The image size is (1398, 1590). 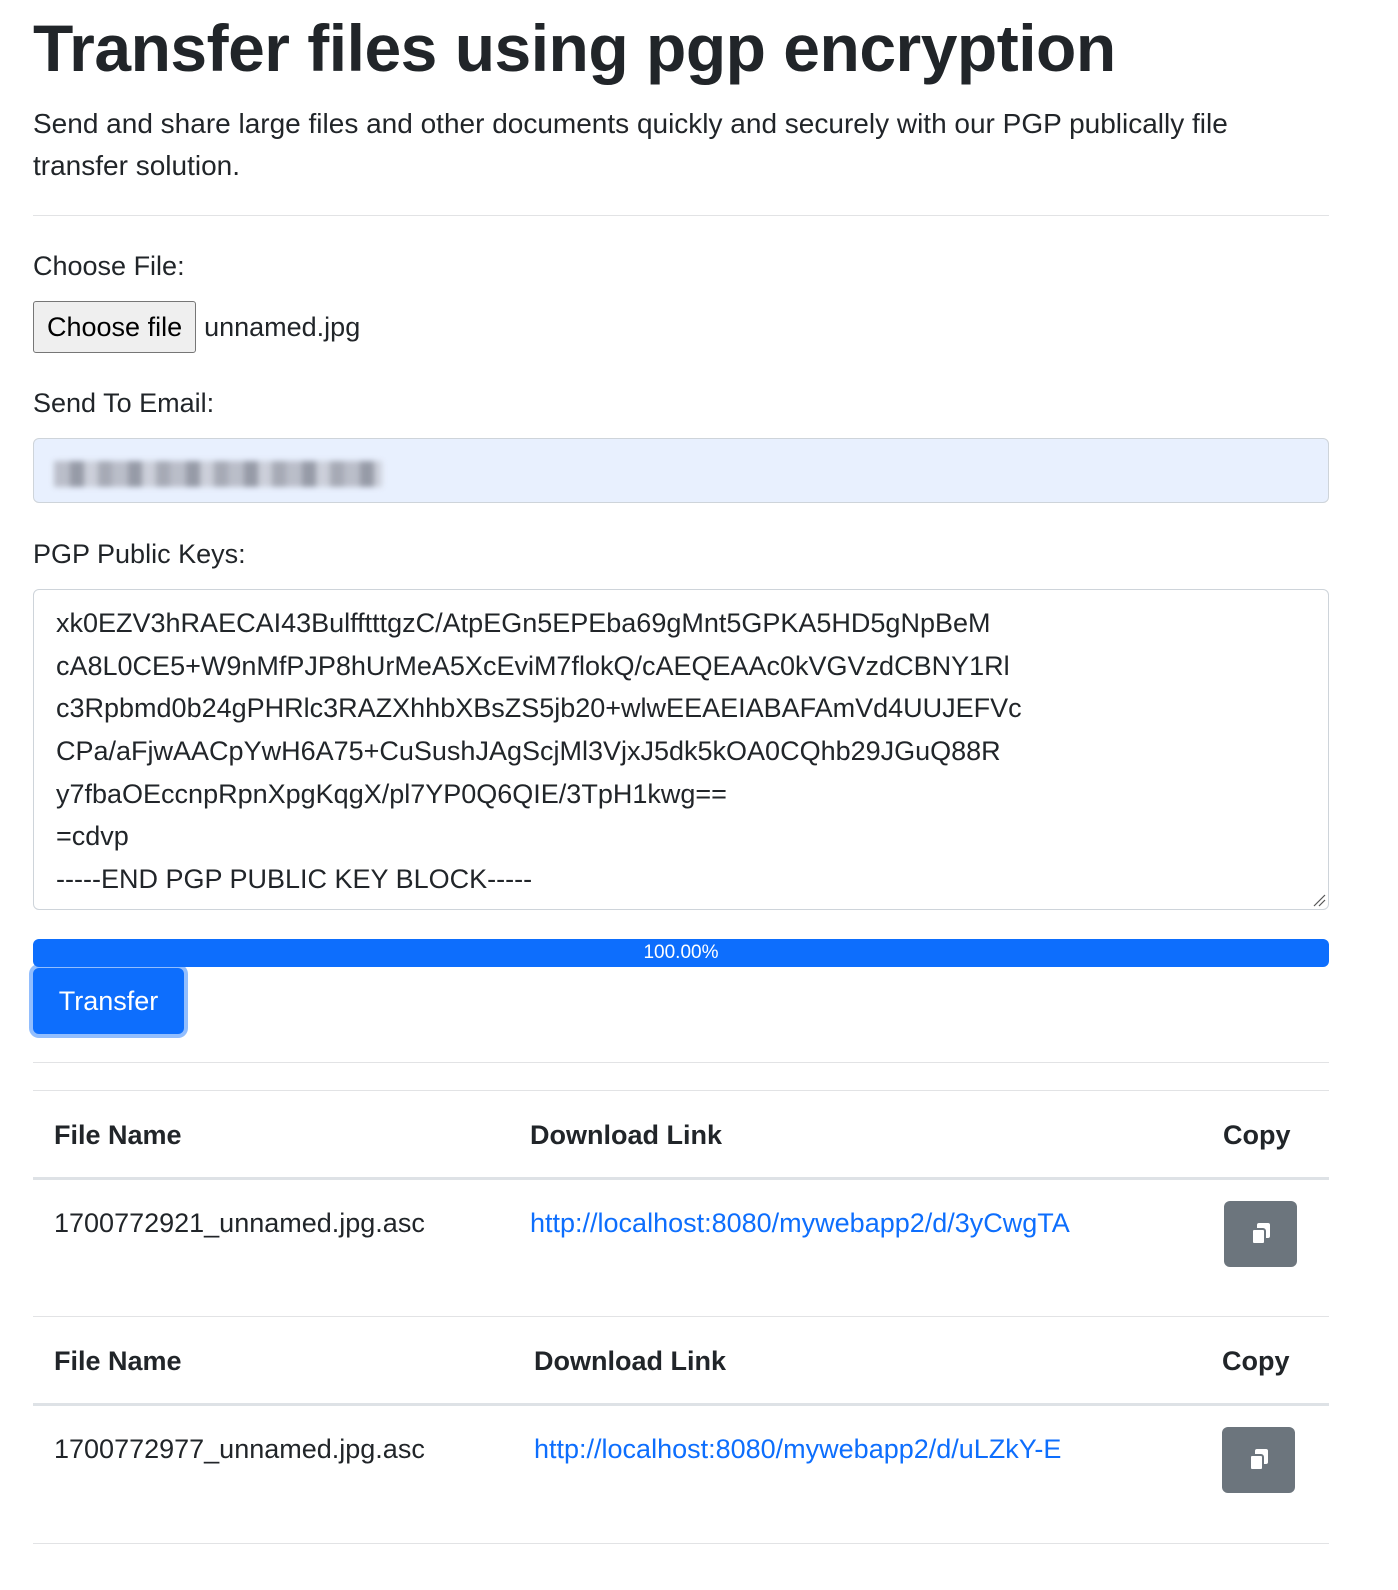 What do you see at coordinates (92, 836) in the screenshot?
I see `keys-line: =cdvp` at bounding box center [92, 836].